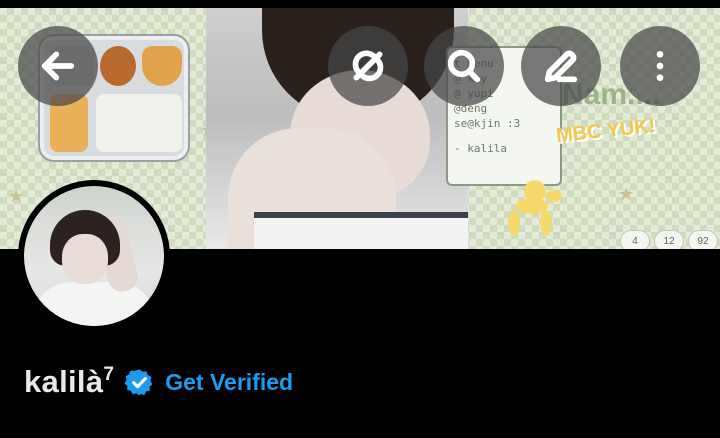  I want to click on display-name-text: kalilà, so click(64, 381).